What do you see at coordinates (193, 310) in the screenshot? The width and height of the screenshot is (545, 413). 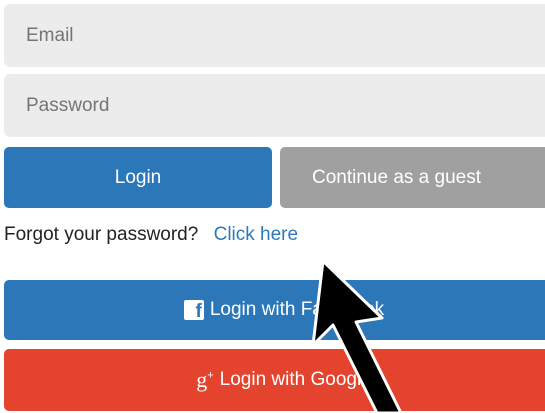 I see `facebook-icon: f` at bounding box center [193, 310].